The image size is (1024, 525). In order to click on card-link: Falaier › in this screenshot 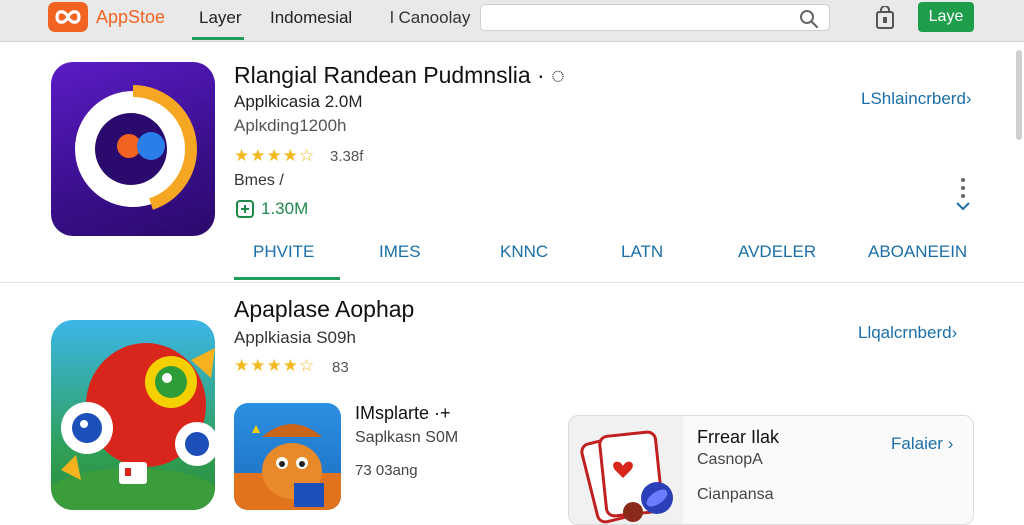, I will do `click(922, 444)`.